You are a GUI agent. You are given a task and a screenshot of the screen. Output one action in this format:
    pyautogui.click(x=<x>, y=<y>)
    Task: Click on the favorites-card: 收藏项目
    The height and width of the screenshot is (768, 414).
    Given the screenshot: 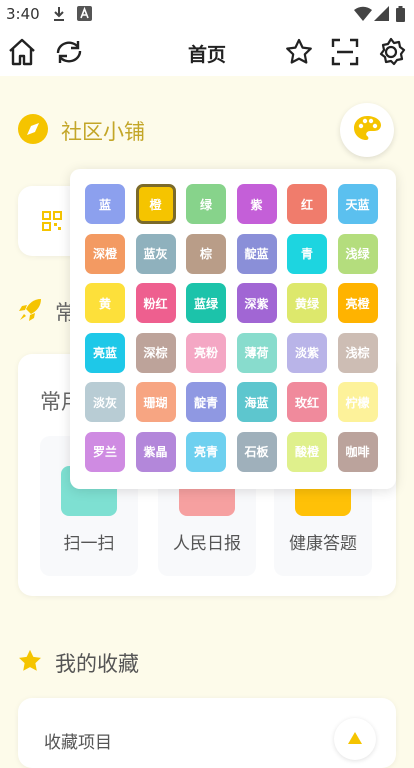 What is the action you would take?
    pyautogui.click(x=207, y=733)
    